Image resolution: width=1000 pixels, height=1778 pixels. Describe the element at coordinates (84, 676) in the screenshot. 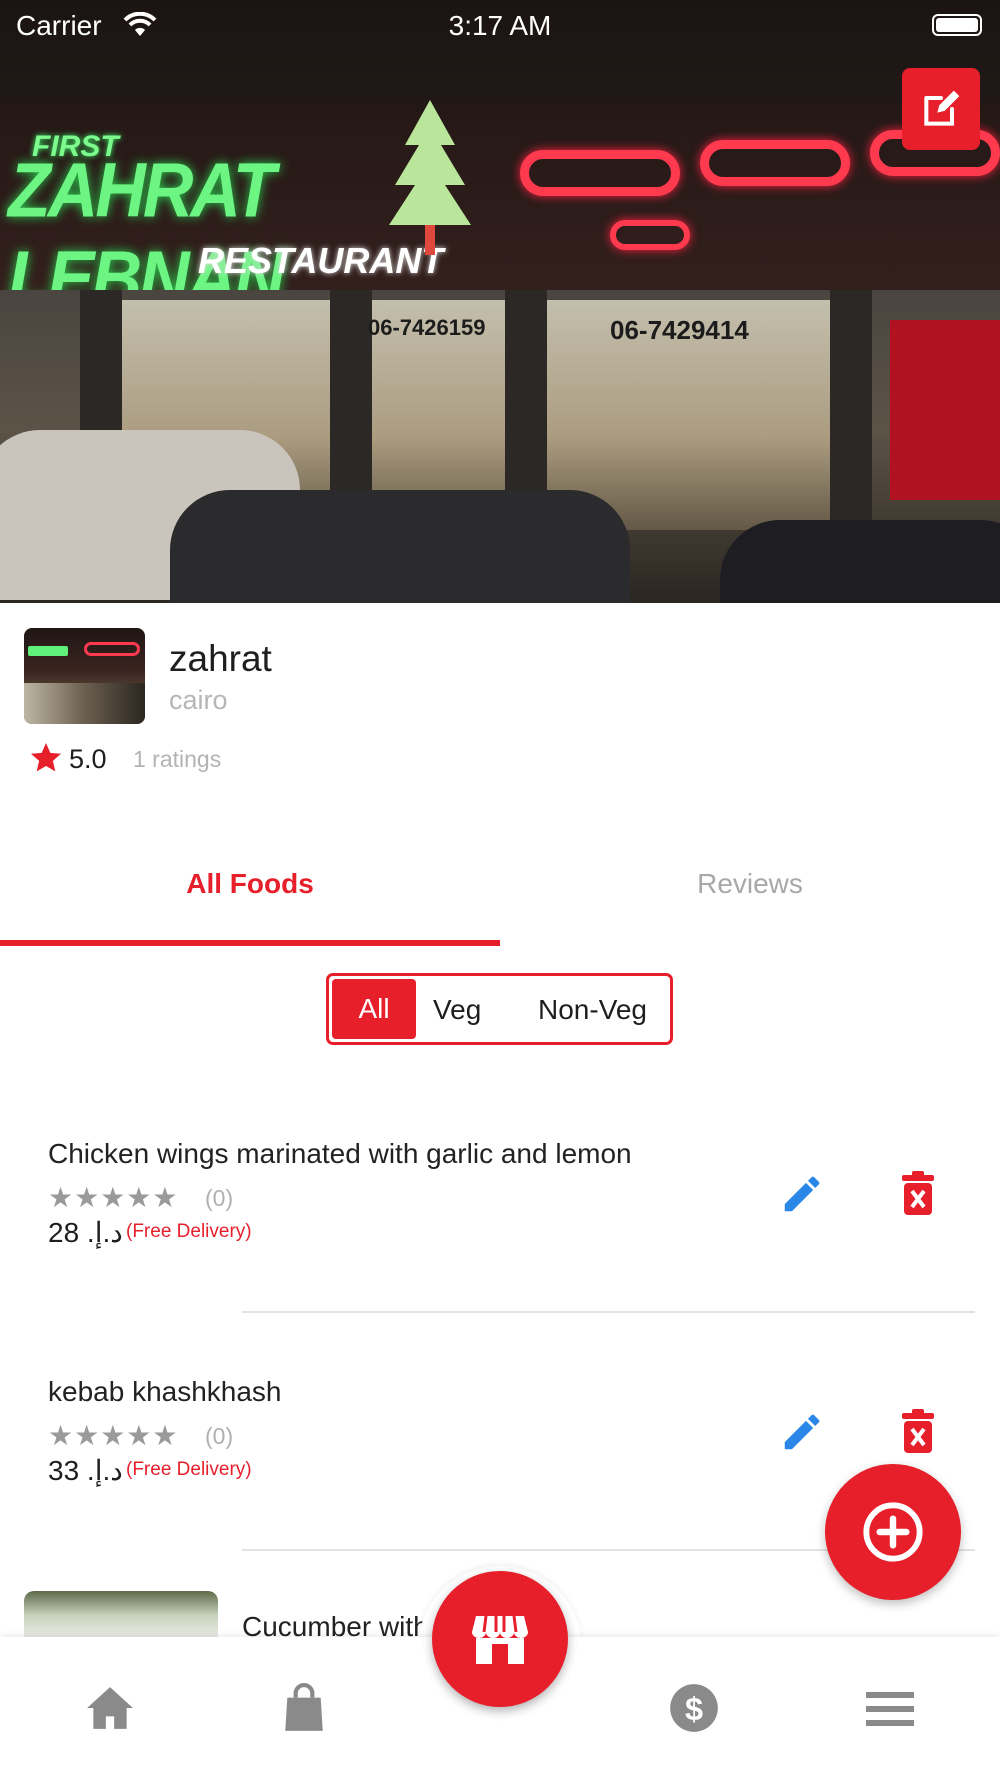

I see `restaurant-thumbnail` at that location.